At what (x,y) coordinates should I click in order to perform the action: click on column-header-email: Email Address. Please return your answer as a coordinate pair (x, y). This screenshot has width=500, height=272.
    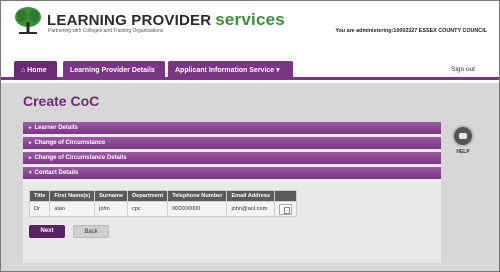
    Looking at the image, I should click on (251, 196).